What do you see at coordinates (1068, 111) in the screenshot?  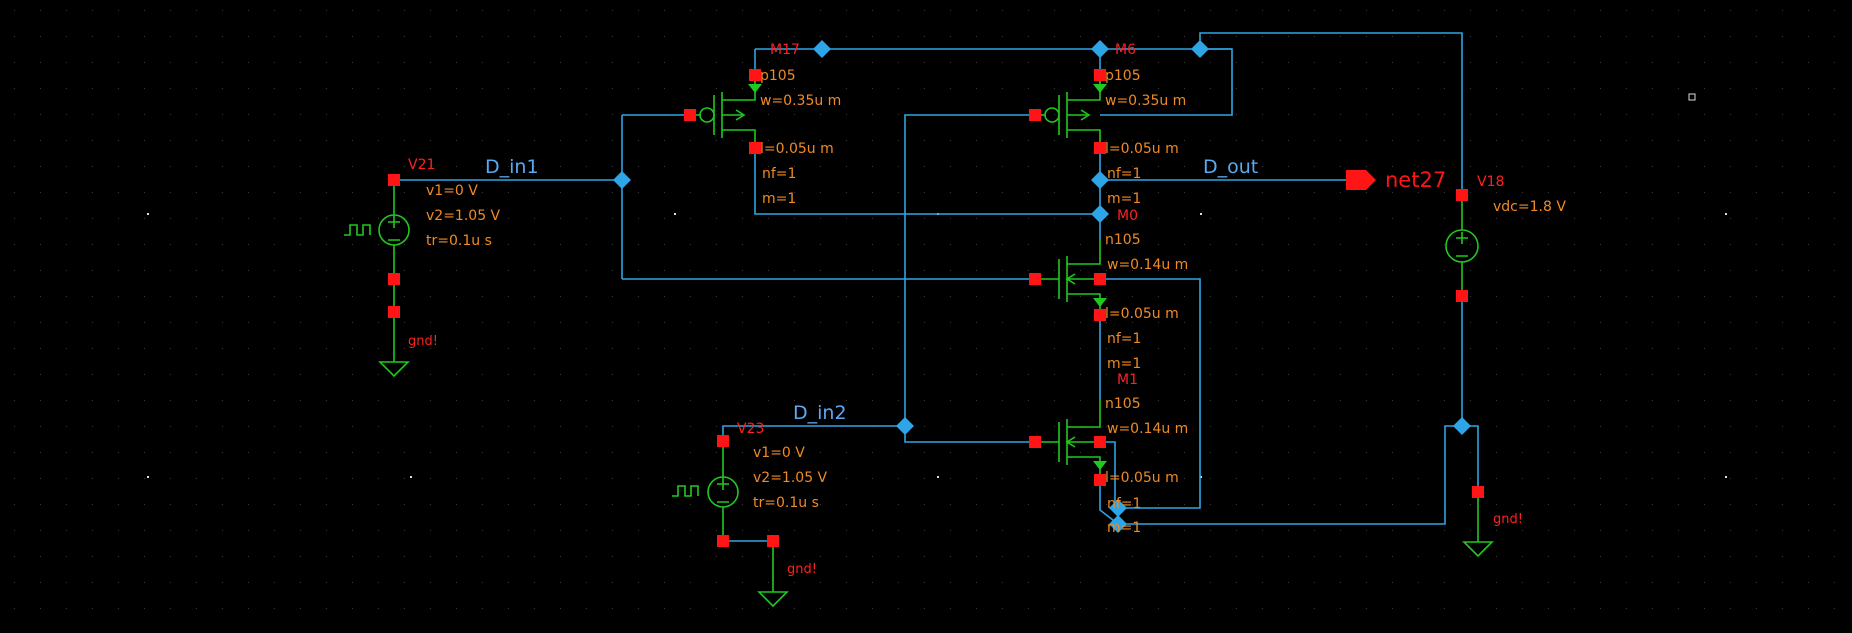 I see `m6-pmos-symbol` at bounding box center [1068, 111].